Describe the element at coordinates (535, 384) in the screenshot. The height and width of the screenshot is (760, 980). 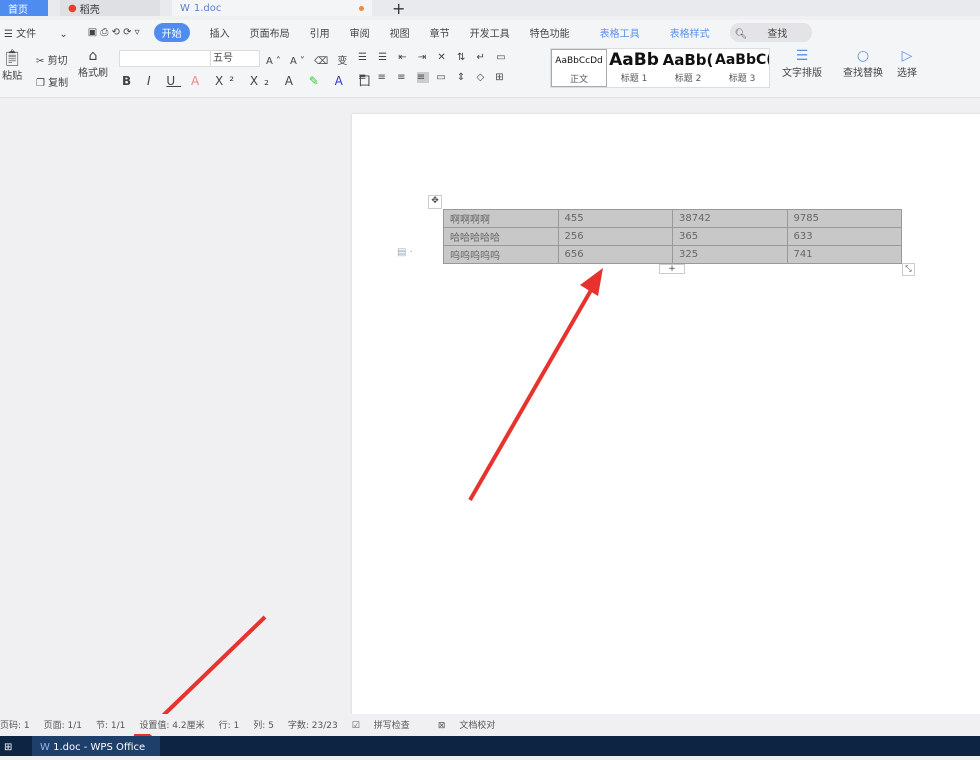
I see `red-arrow-to-table` at that location.